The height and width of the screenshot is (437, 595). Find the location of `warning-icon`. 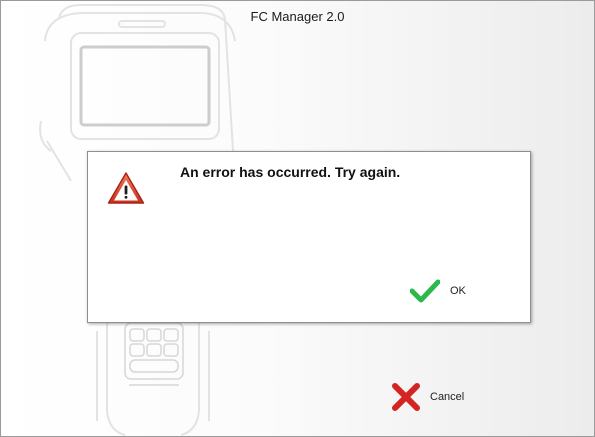

warning-icon is located at coordinates (126, 188).